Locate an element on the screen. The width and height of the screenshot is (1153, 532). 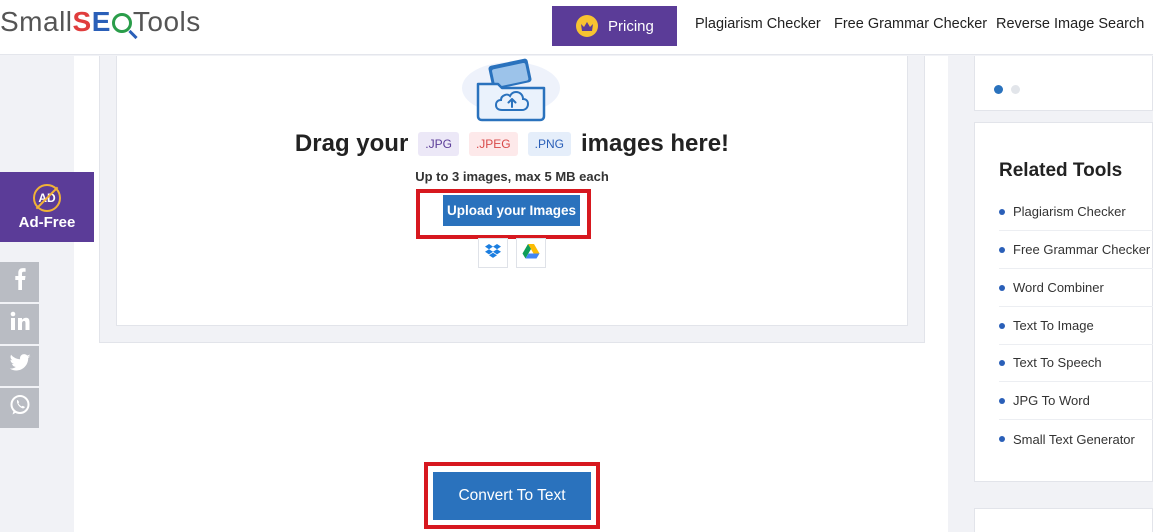
drag-prefix-text: Drag your is located at coordinates (351, 143).